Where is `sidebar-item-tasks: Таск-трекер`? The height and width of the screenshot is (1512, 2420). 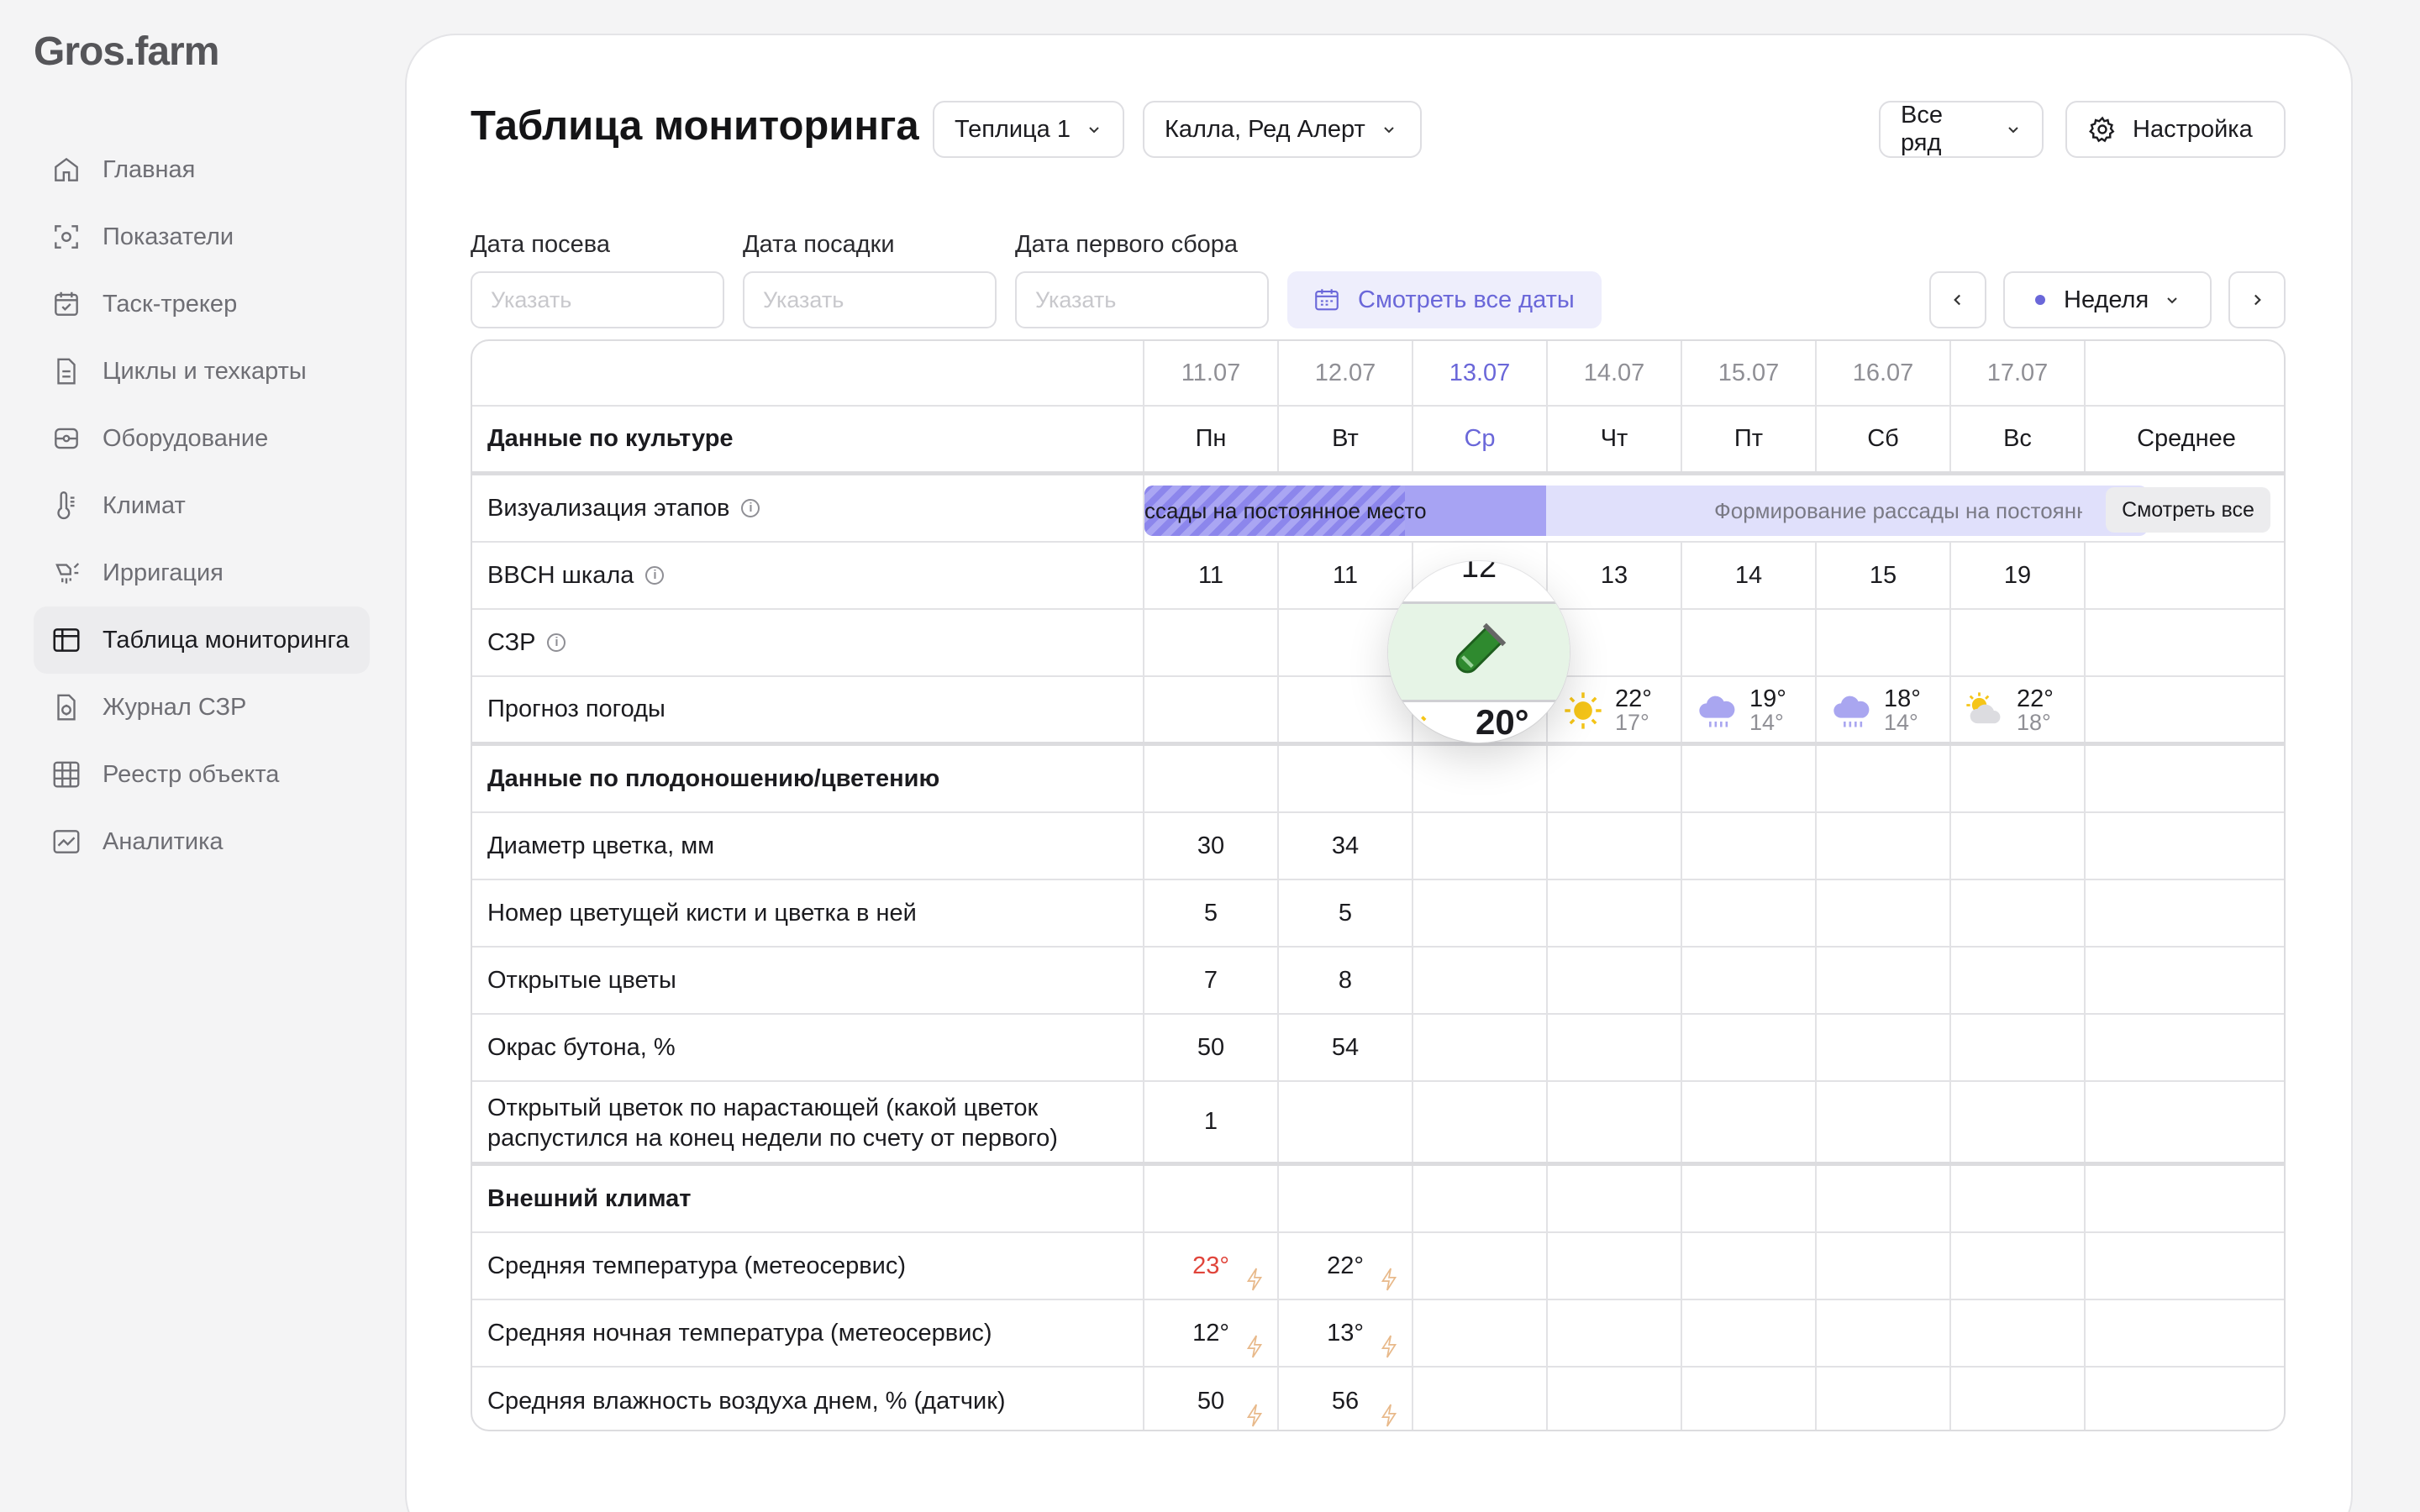 sidebar-item-tasks: Таск-трекер is located at coordinates (202, 304).